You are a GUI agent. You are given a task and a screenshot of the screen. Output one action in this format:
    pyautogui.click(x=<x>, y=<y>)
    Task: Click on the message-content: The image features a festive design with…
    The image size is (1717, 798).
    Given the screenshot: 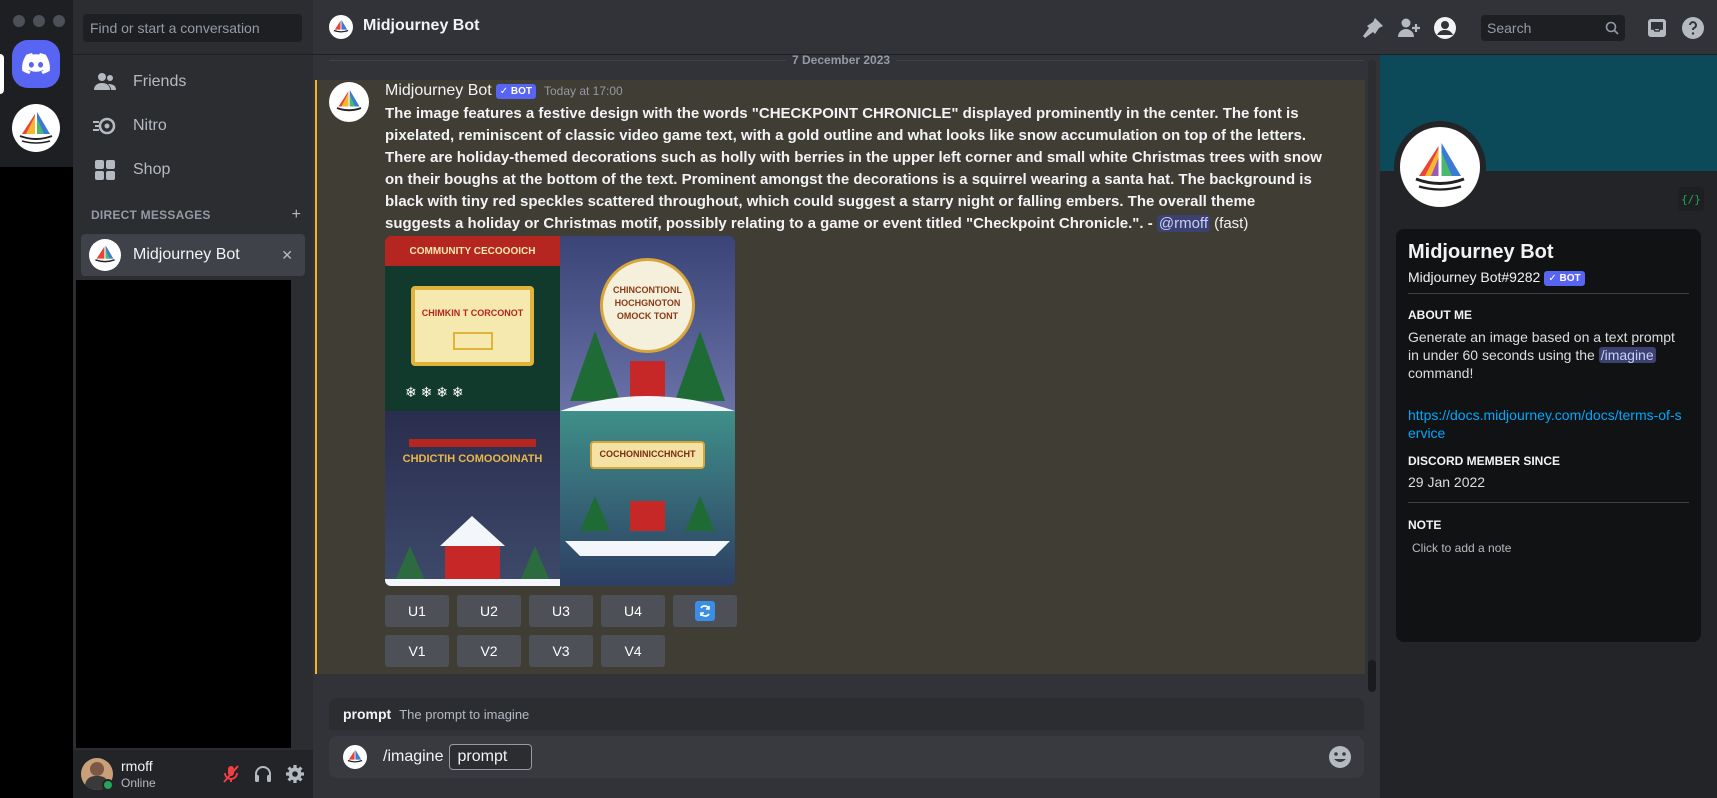 What is the action you would take?
    pyautogui.click(x=855, y=169)
    